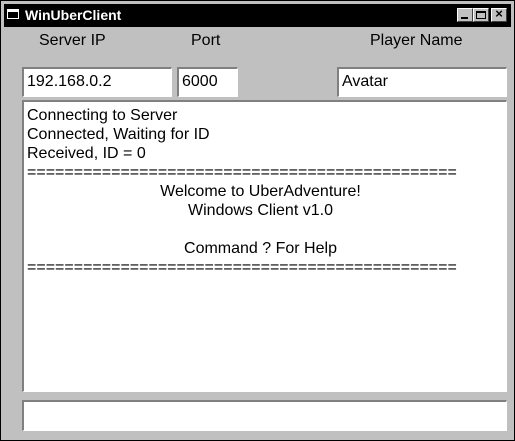 This screenshot has height=441, width=515. What do you see at coordinates (464, 18) in the screenshot?
I see `minimize-icon` at bounding box center [464, 18].